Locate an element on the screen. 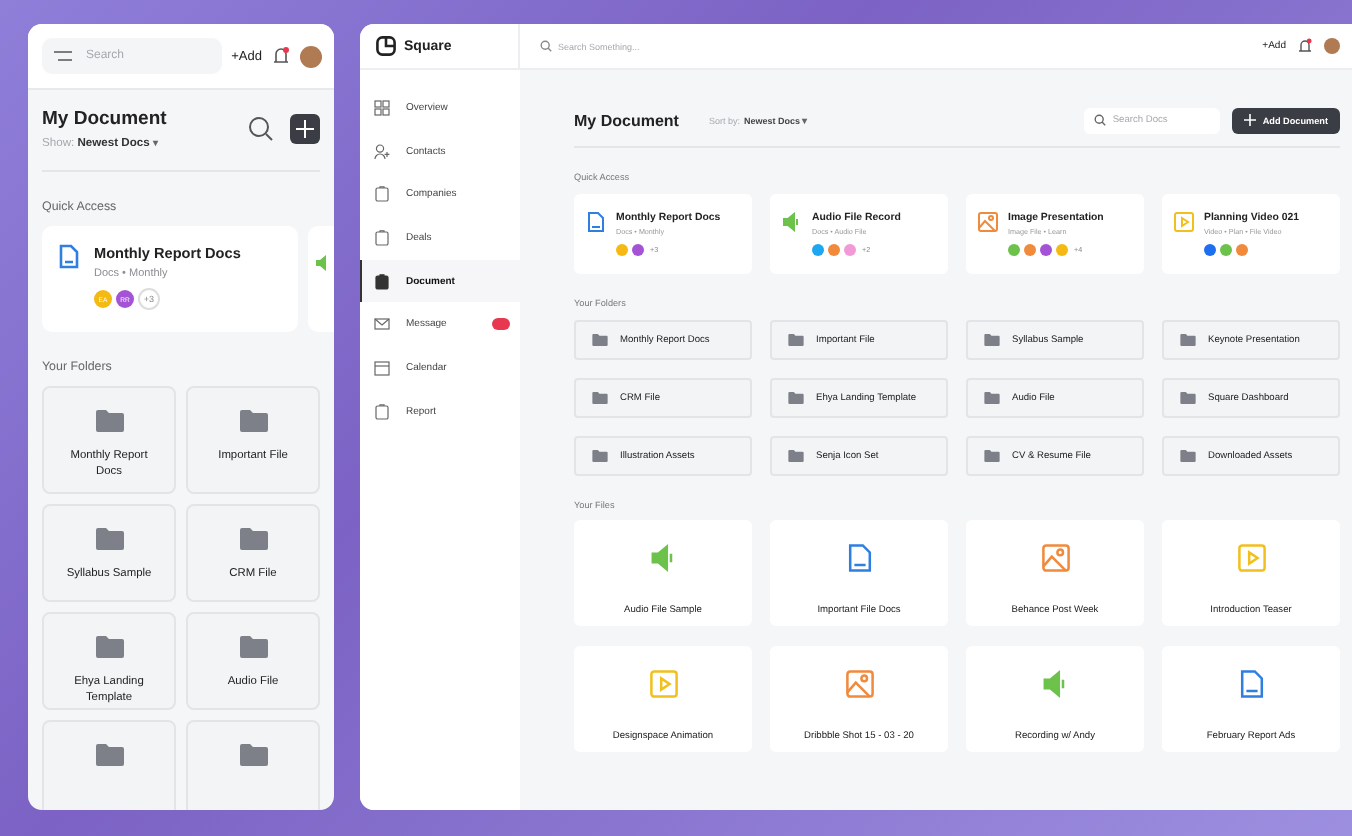  calendar-icon is located at coordinates (382, 367).